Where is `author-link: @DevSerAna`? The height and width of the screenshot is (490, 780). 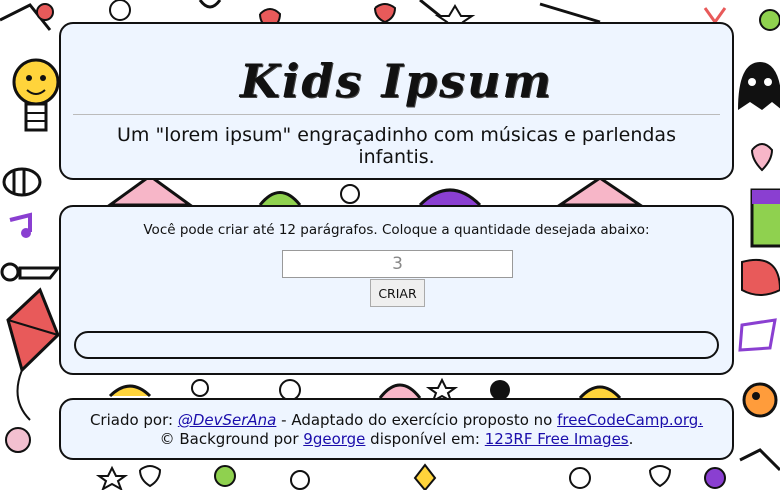 author-link: @DevSerAna is located at coordinates (227, 420).